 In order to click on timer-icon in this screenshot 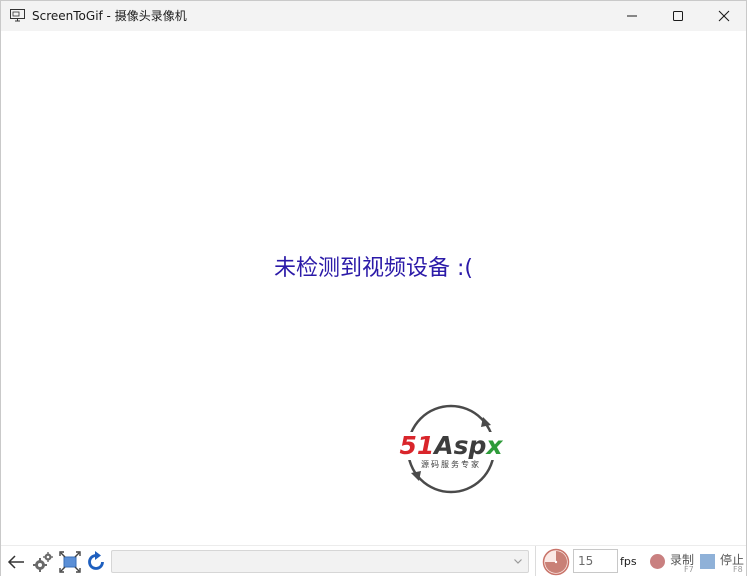, I will do `click(556, 562)`.